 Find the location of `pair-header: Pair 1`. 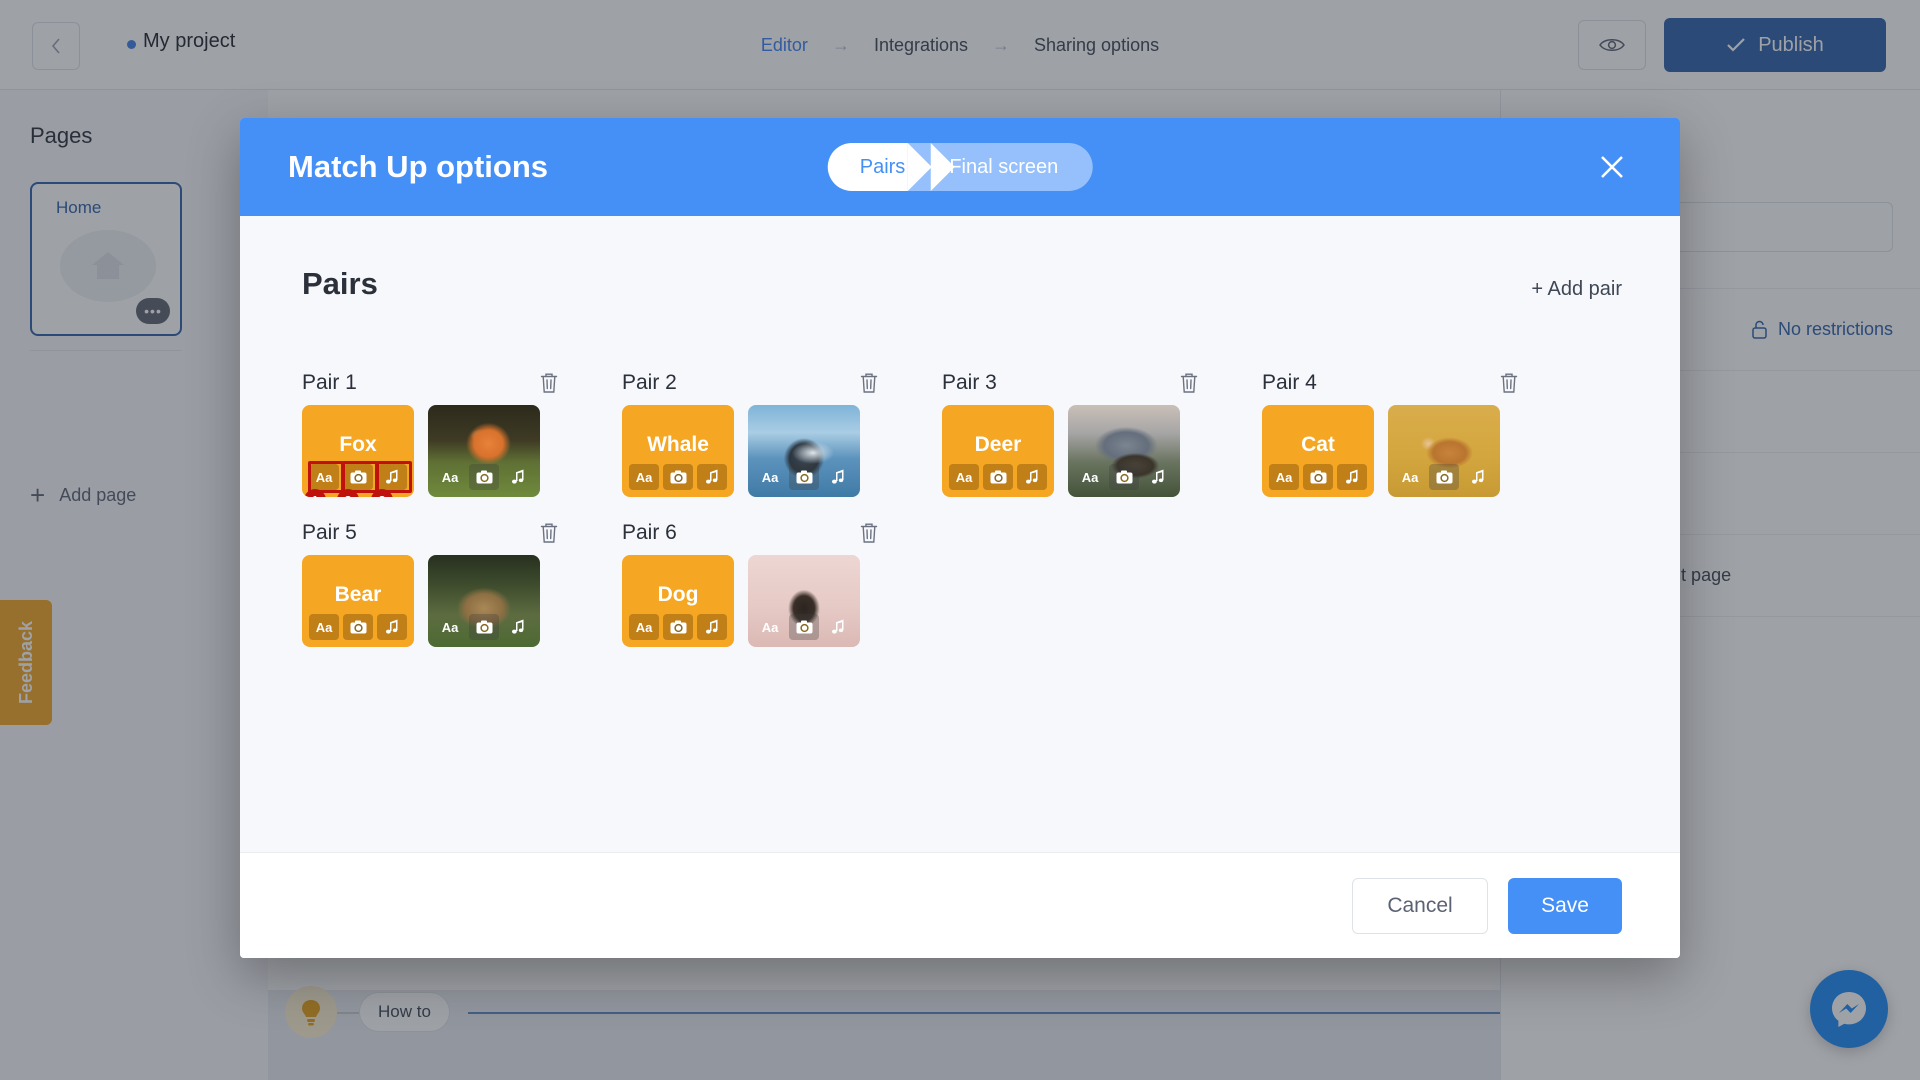

pair-header: Pair 1 is located at coordinates (431, 383).